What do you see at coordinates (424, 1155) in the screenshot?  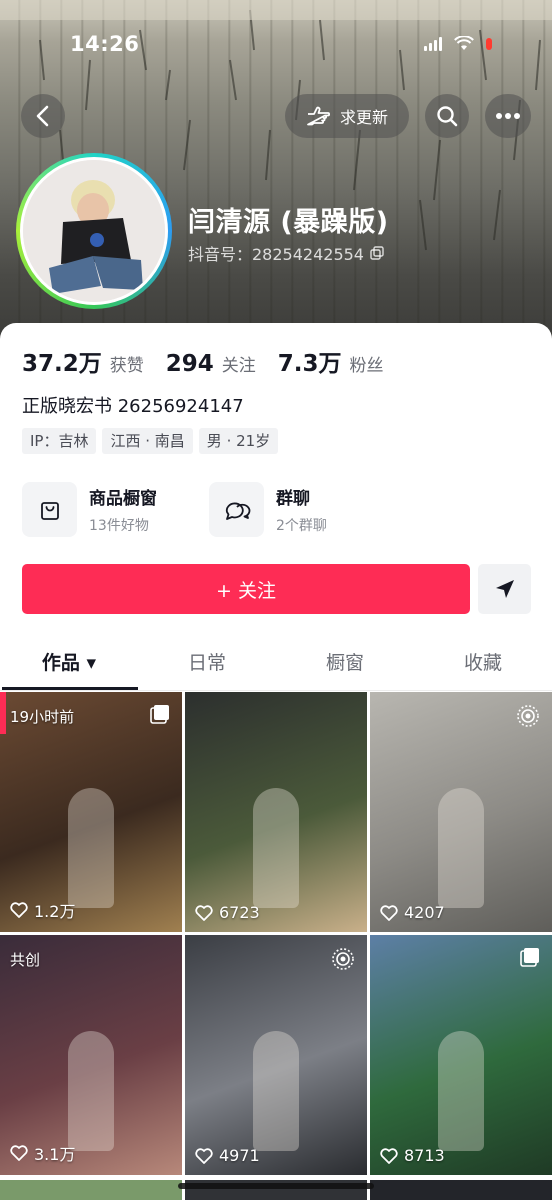 I see `video-likes-count: 8713` at bounding box center [424, 1155].